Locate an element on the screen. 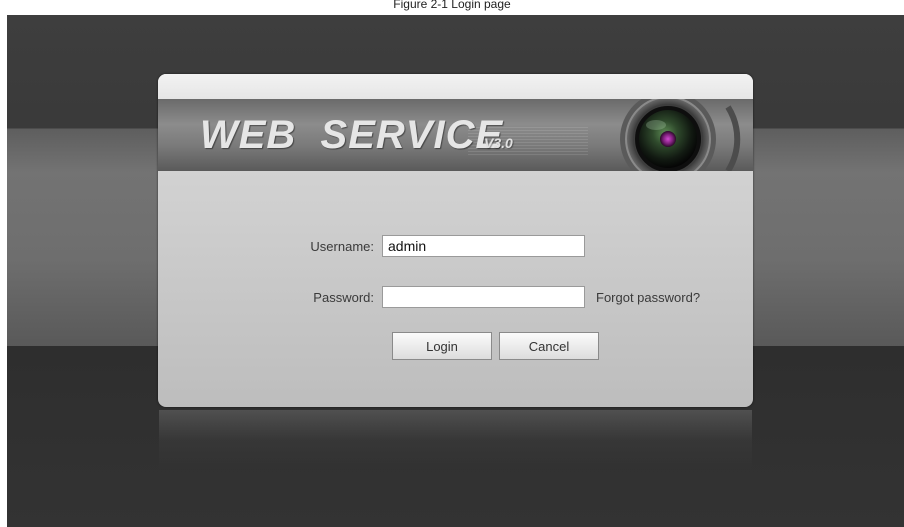 Image resolution: width=904 pixels, height=527 pixels. cancel-button: Cancel is located at coordinates (549, 346).